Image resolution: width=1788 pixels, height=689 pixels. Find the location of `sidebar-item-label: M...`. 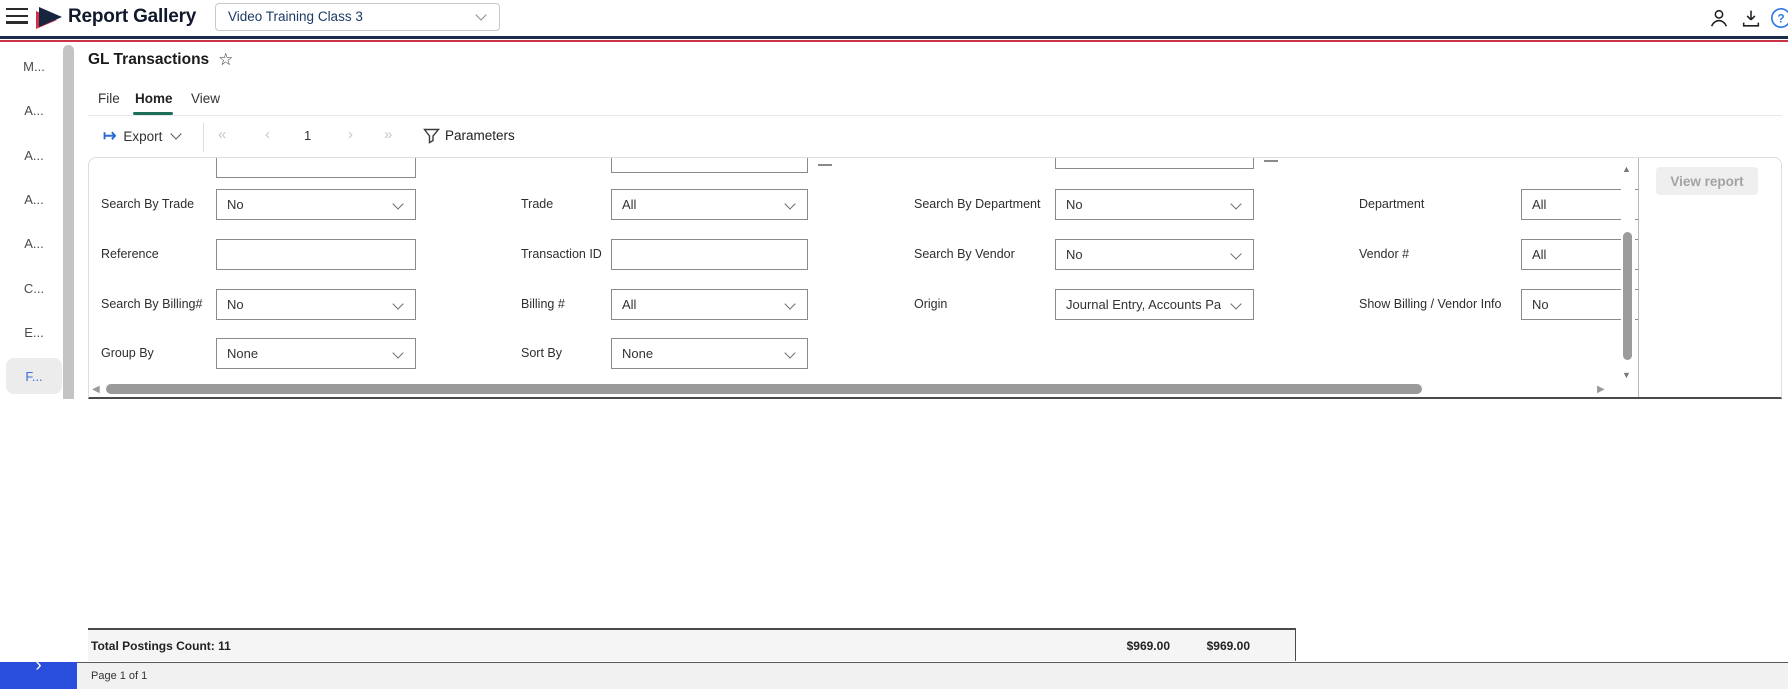

sidebar-item-label: M... is located at coordinates (34, 66).